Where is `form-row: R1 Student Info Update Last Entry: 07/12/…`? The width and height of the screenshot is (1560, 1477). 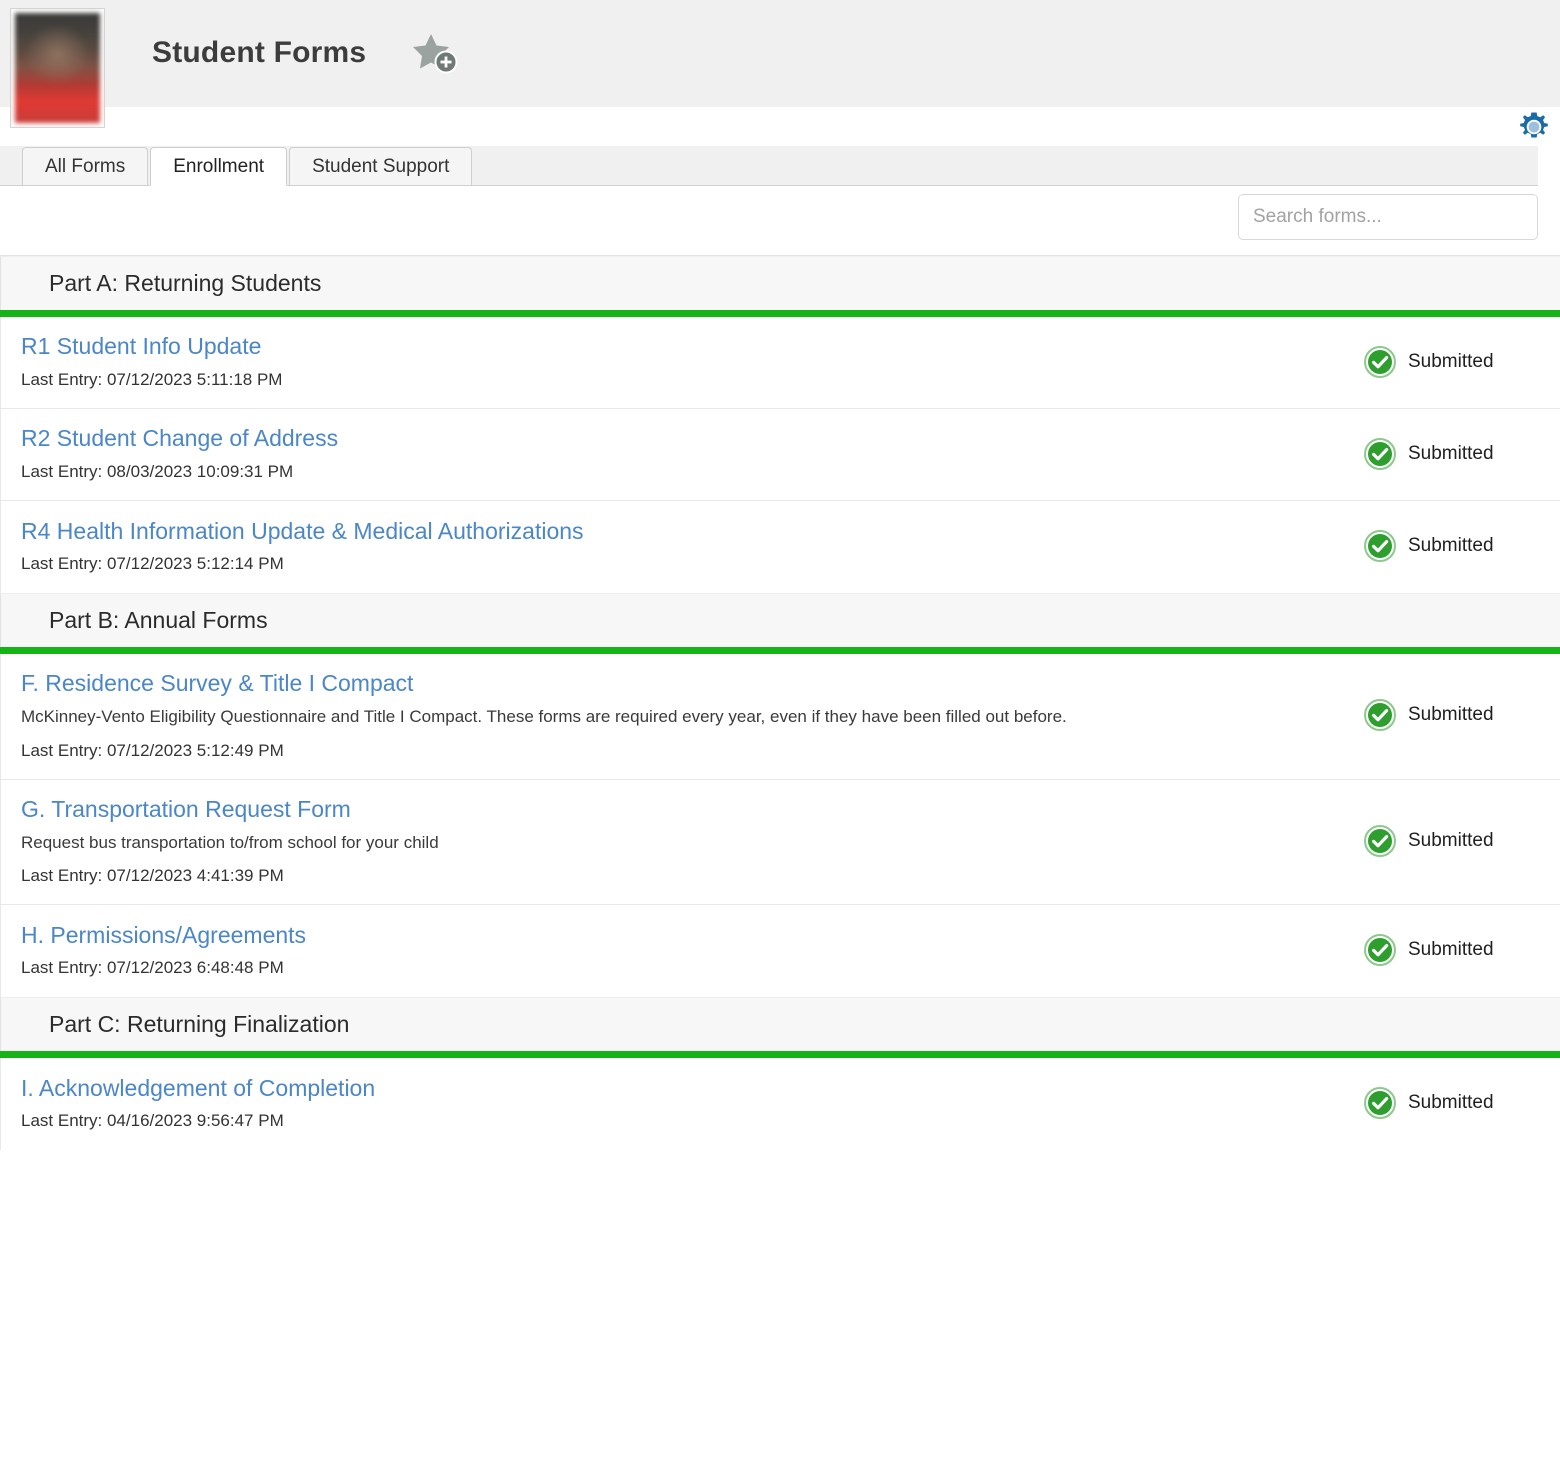 form-row: R1 Student Info Update Last Entry: 07/12/… is located at coordinates (780, 363).